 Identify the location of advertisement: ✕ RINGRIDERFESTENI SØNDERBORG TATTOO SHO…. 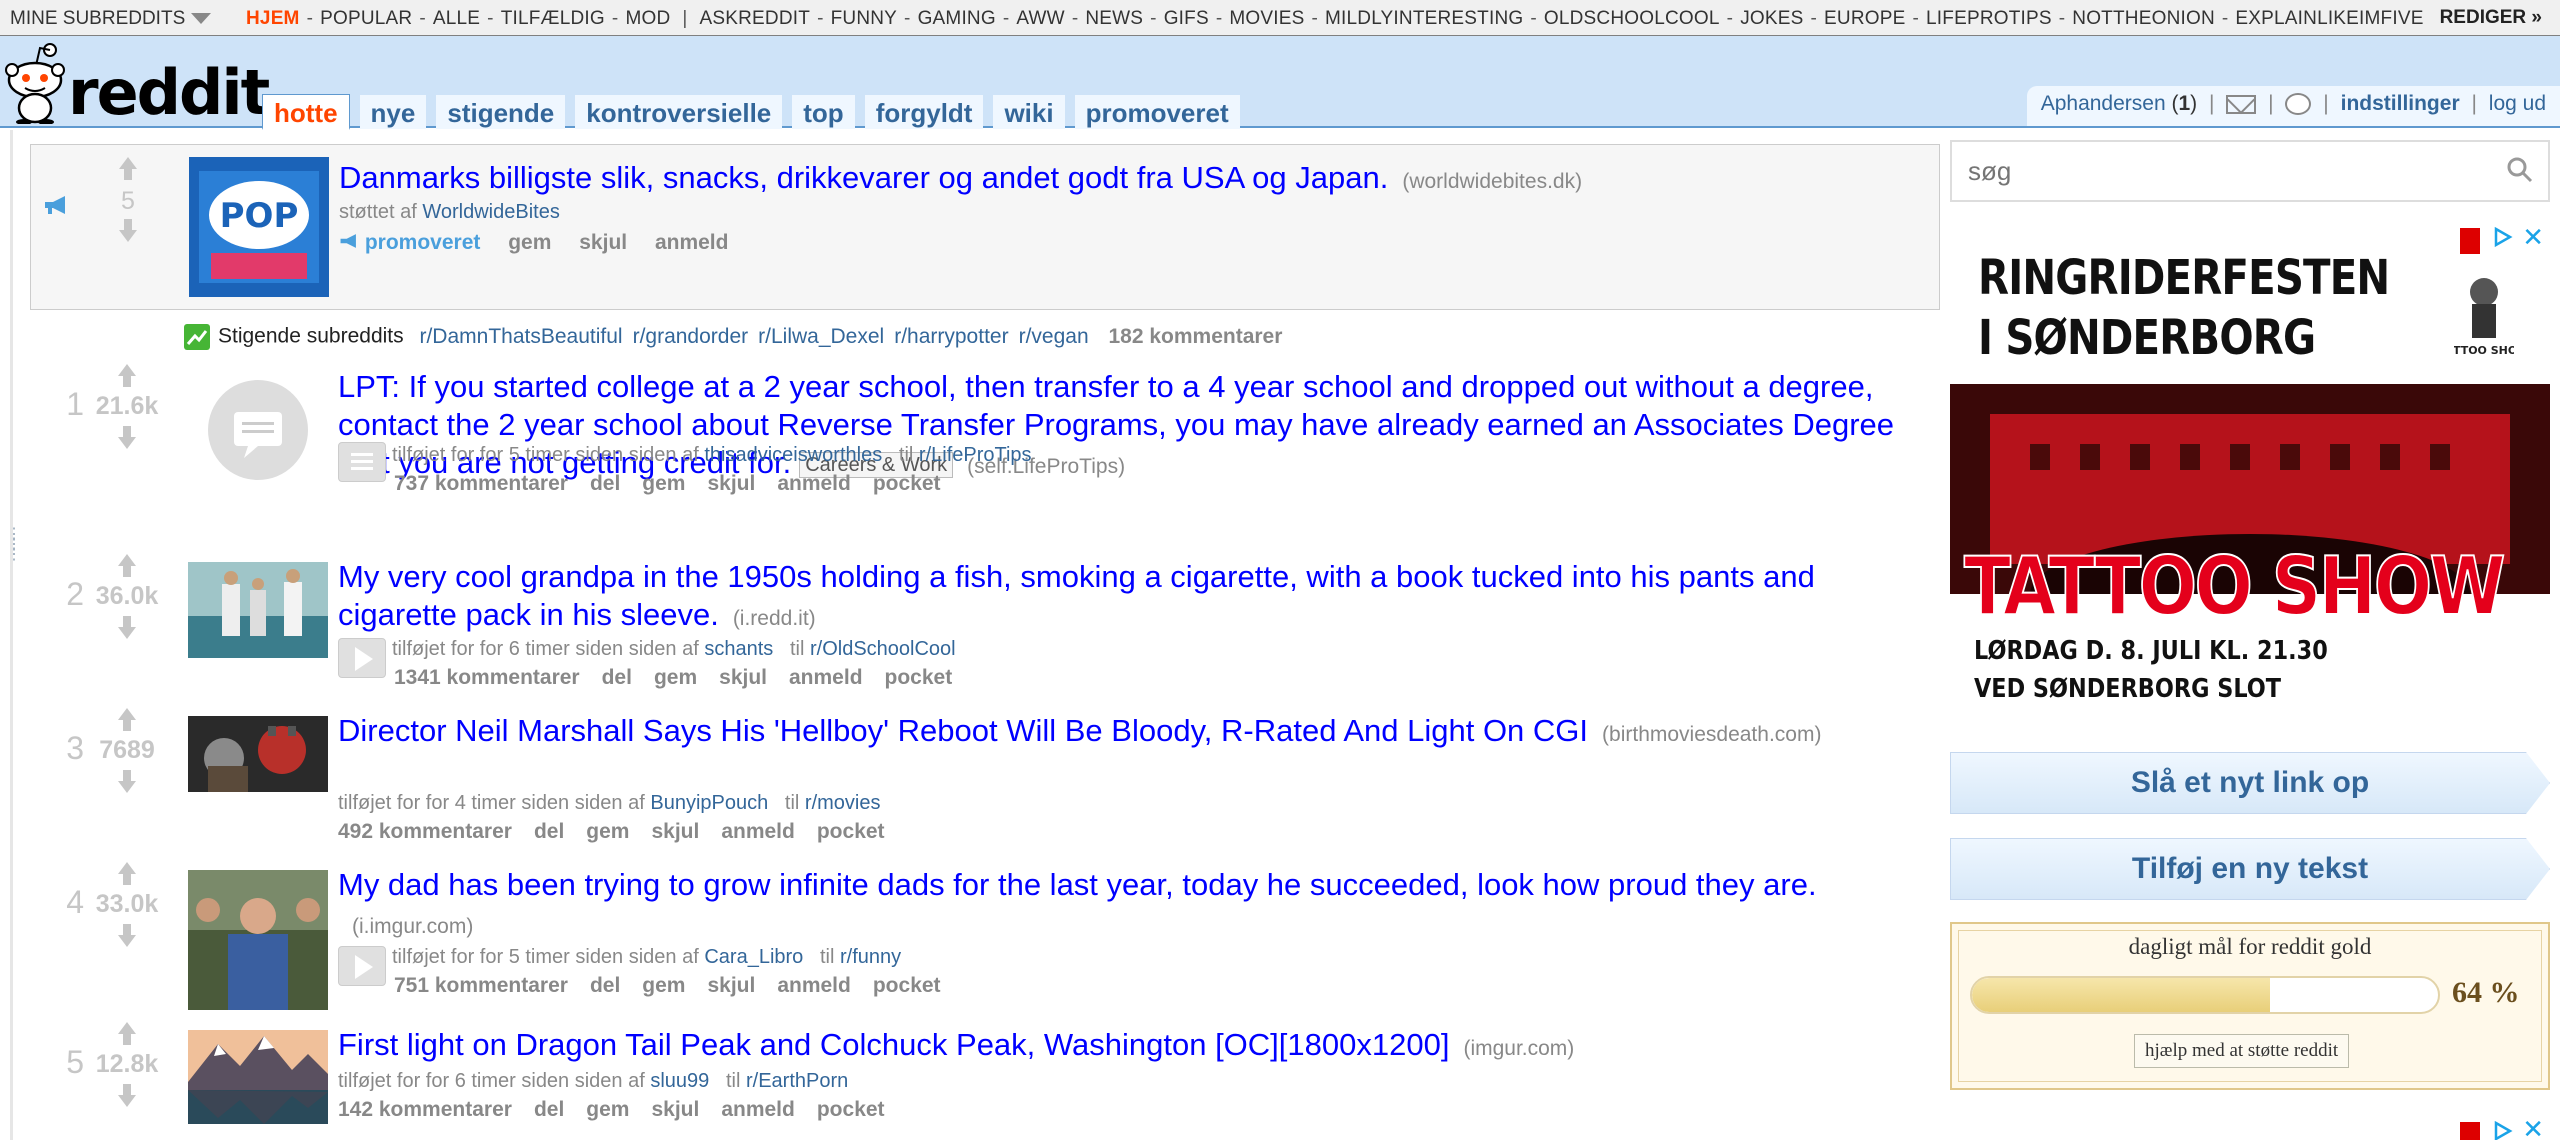
(2250, 469).